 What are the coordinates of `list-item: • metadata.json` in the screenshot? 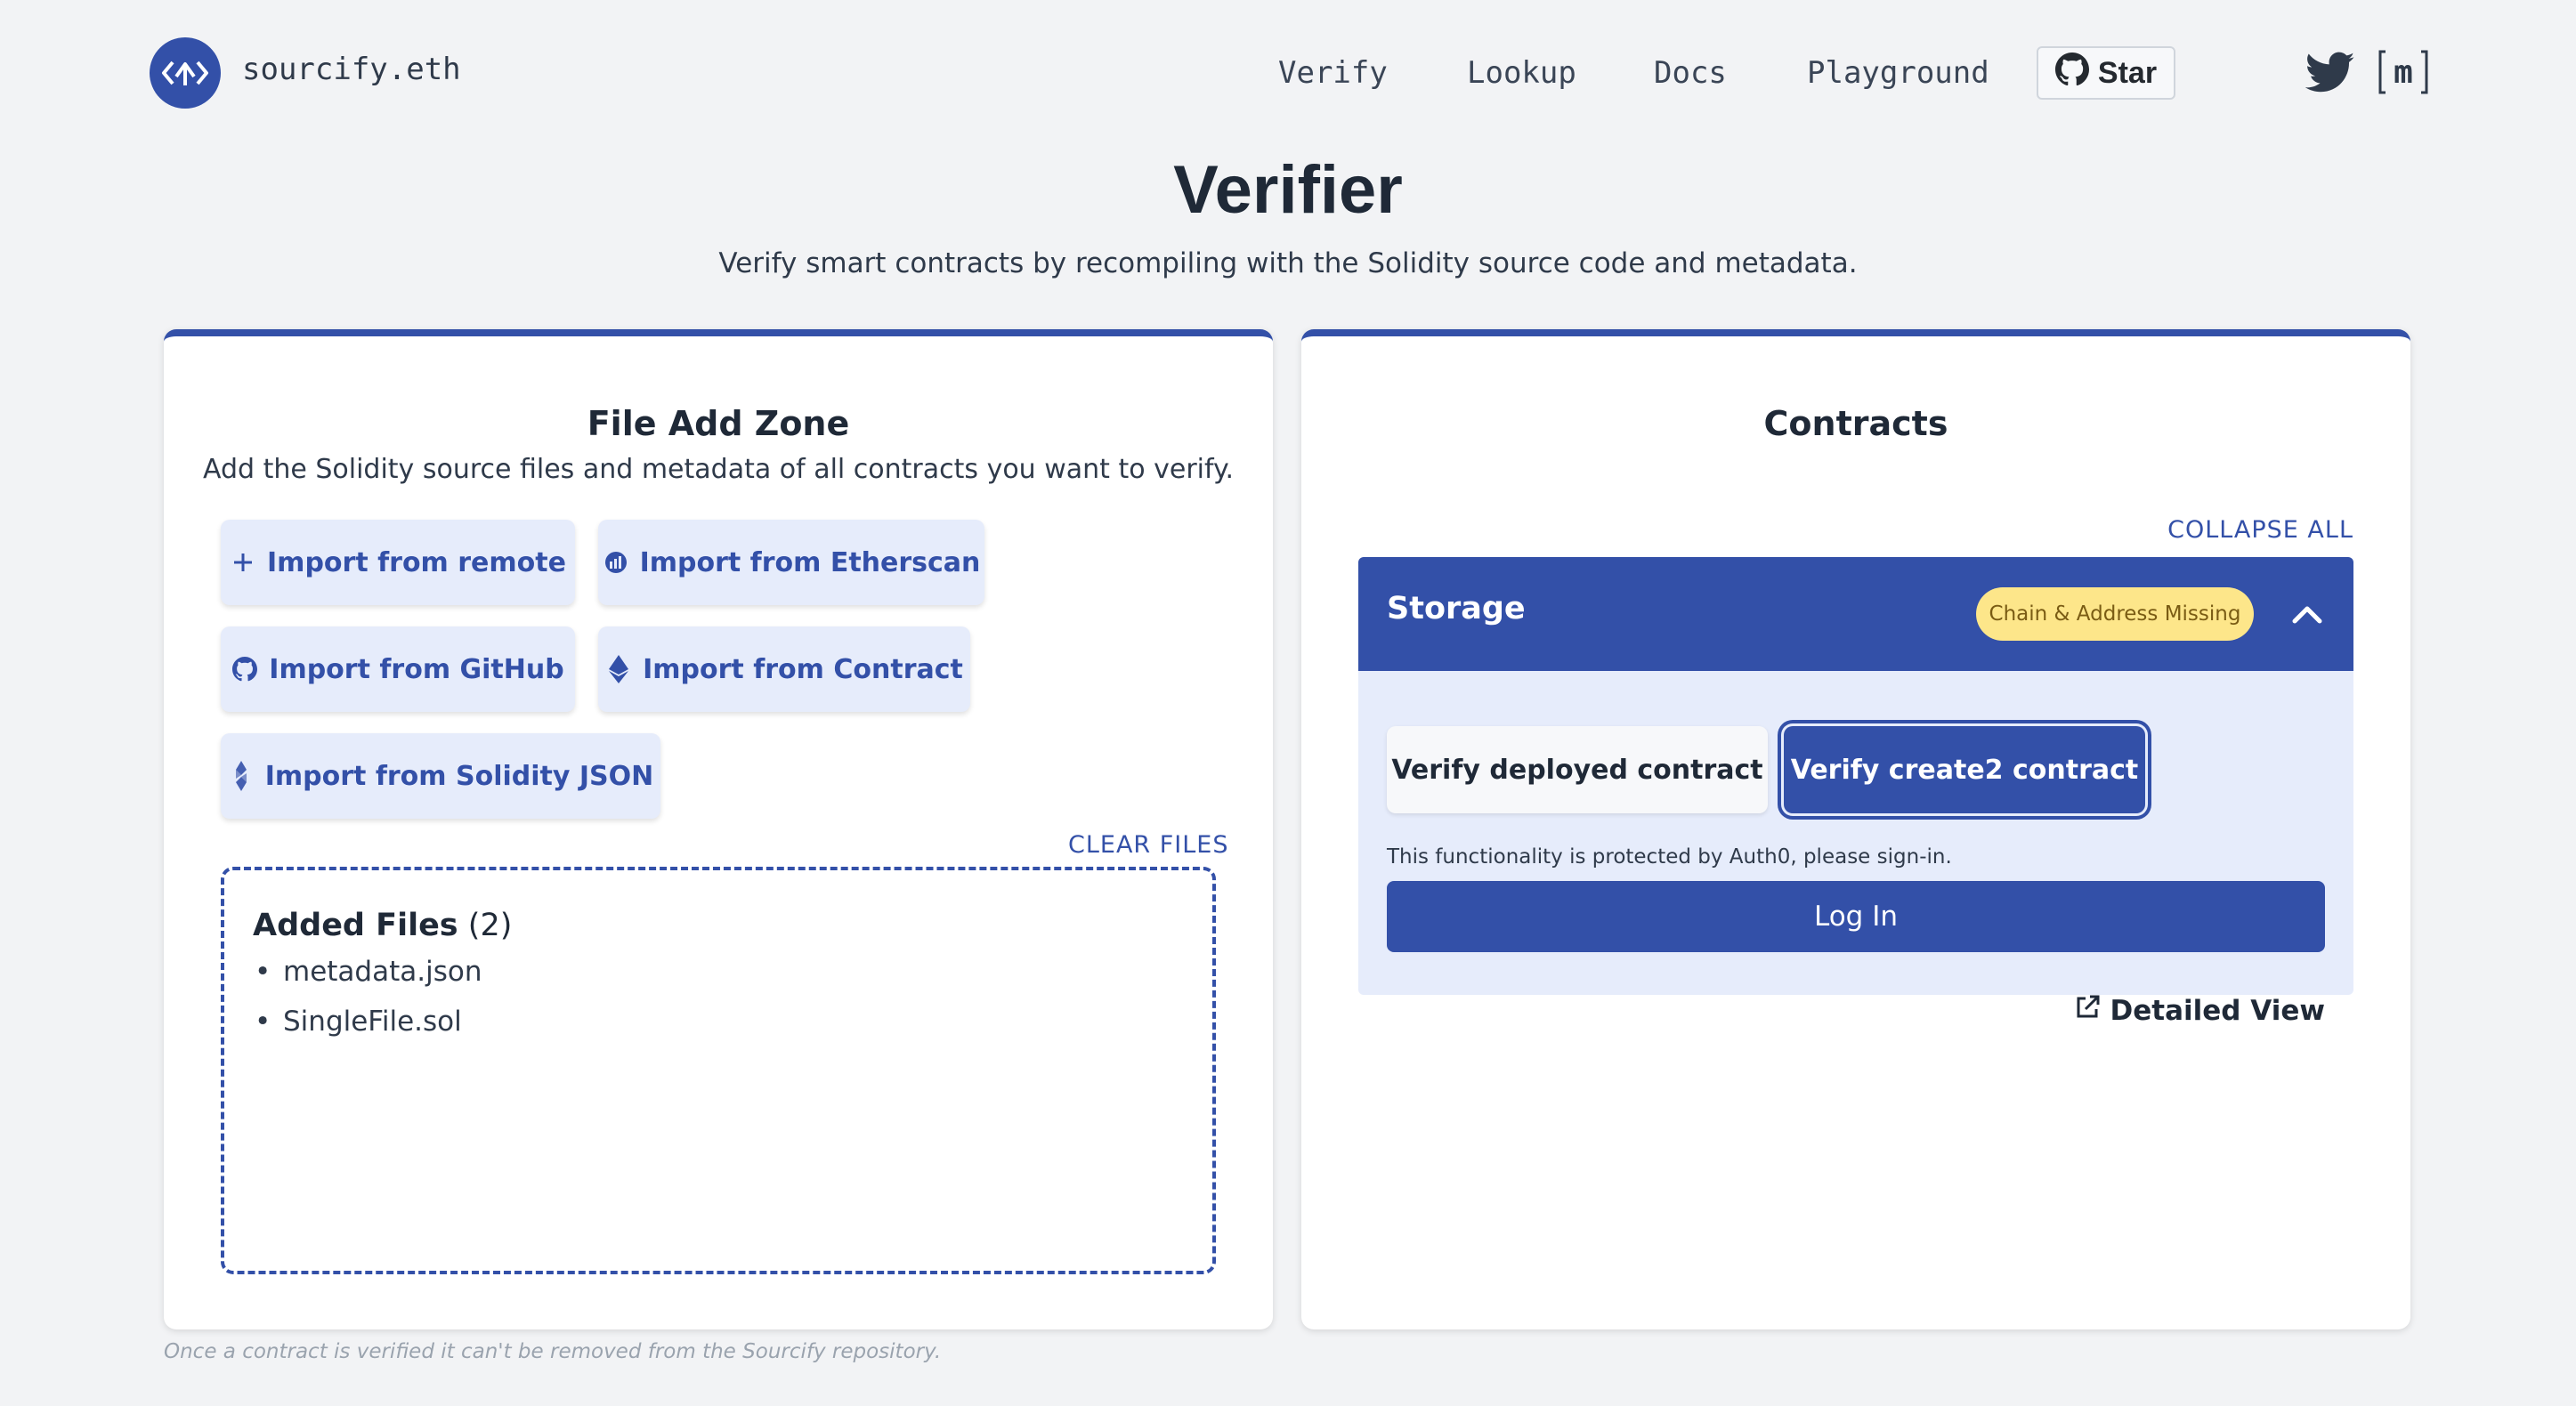 It's located at (368, 972).